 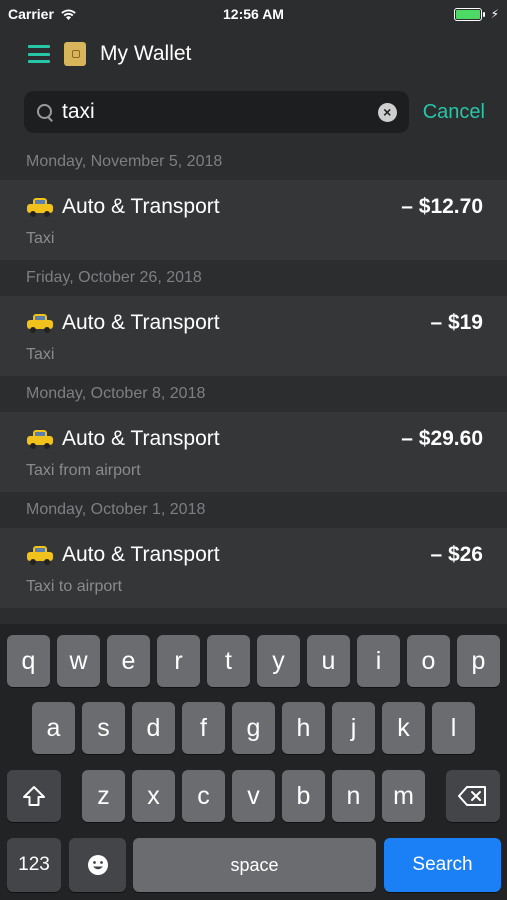 I want to click on key-r: r, so click(x=178, y=661).